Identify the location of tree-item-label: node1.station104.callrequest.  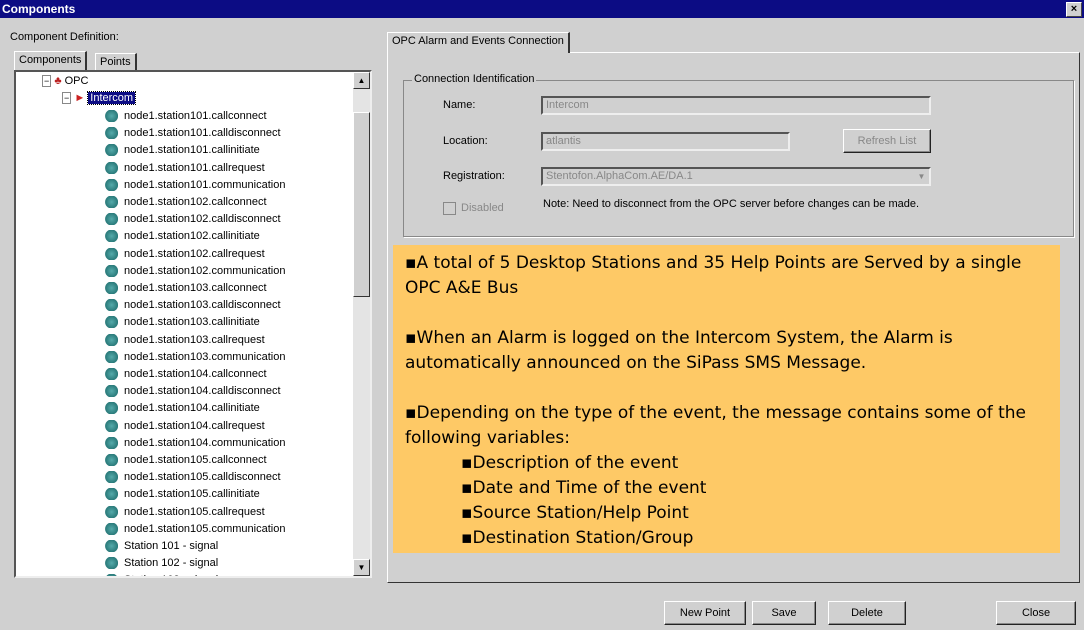
(194, 425).